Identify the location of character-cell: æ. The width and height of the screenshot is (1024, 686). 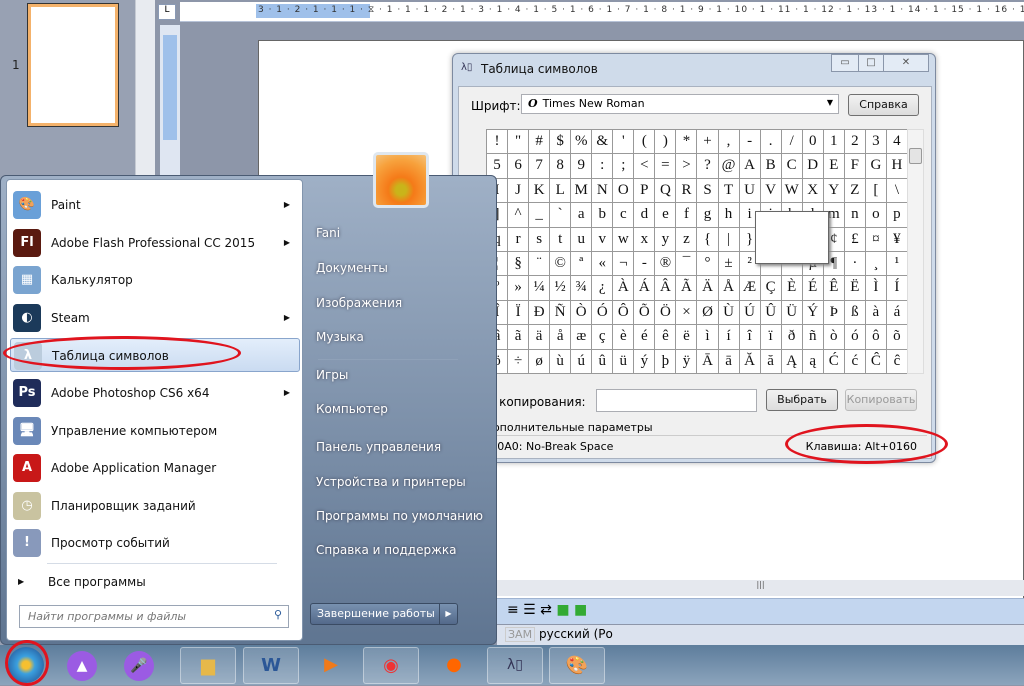
(582, 337).